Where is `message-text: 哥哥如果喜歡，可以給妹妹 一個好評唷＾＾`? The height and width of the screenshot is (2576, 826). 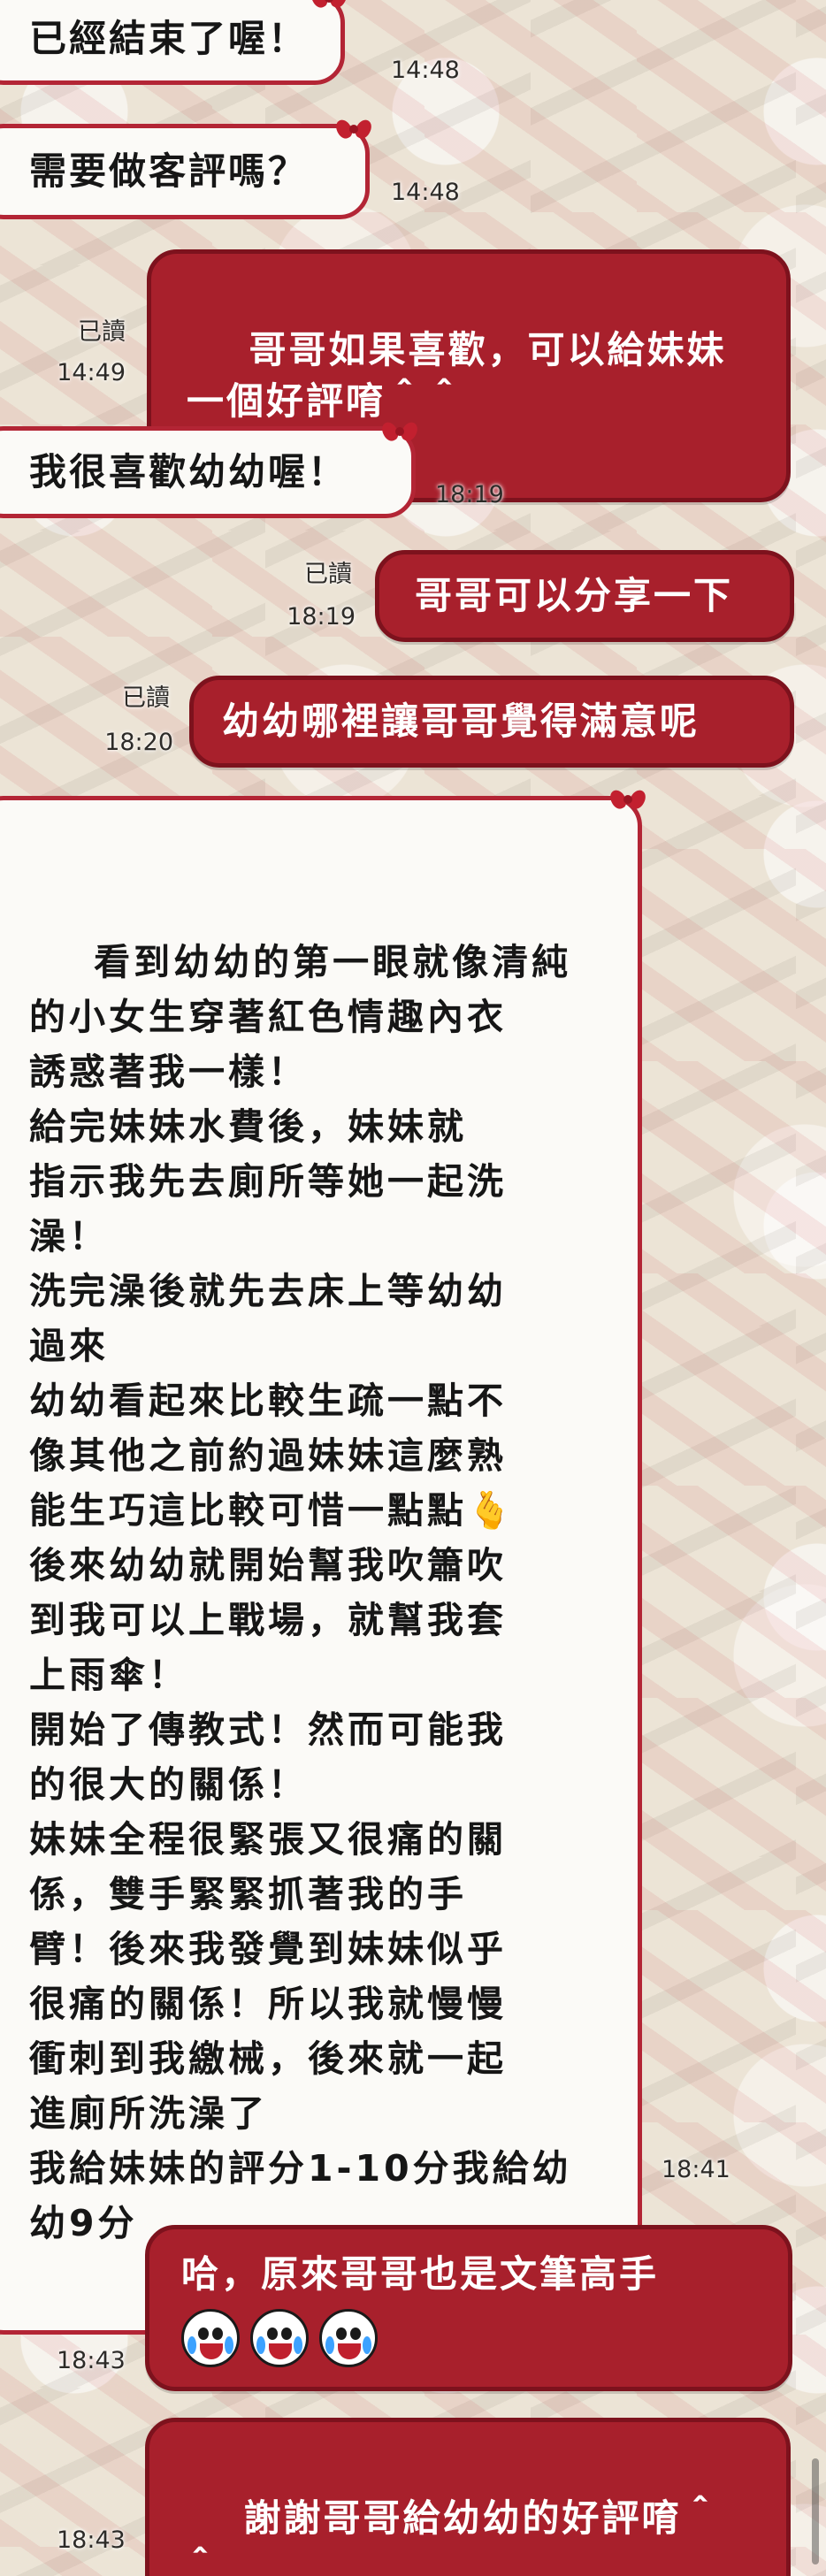
message-text: 哥哥如果喜歡，可以給妹妹 一個好評唷＾＾ is located at coordinates (457, 375).